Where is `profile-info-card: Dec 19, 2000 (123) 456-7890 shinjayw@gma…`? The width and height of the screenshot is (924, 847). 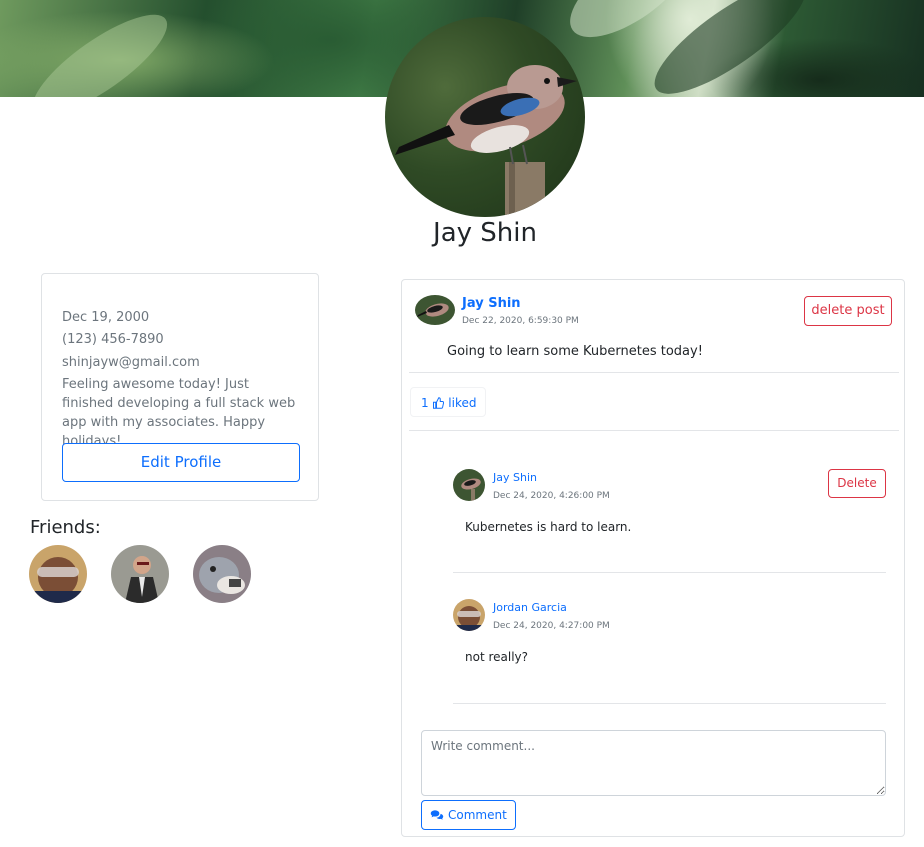
profile-info-card: Dec 19, 2000 (123) 456-7890 shinjayw@gma… is located at coordinates (180, 387).